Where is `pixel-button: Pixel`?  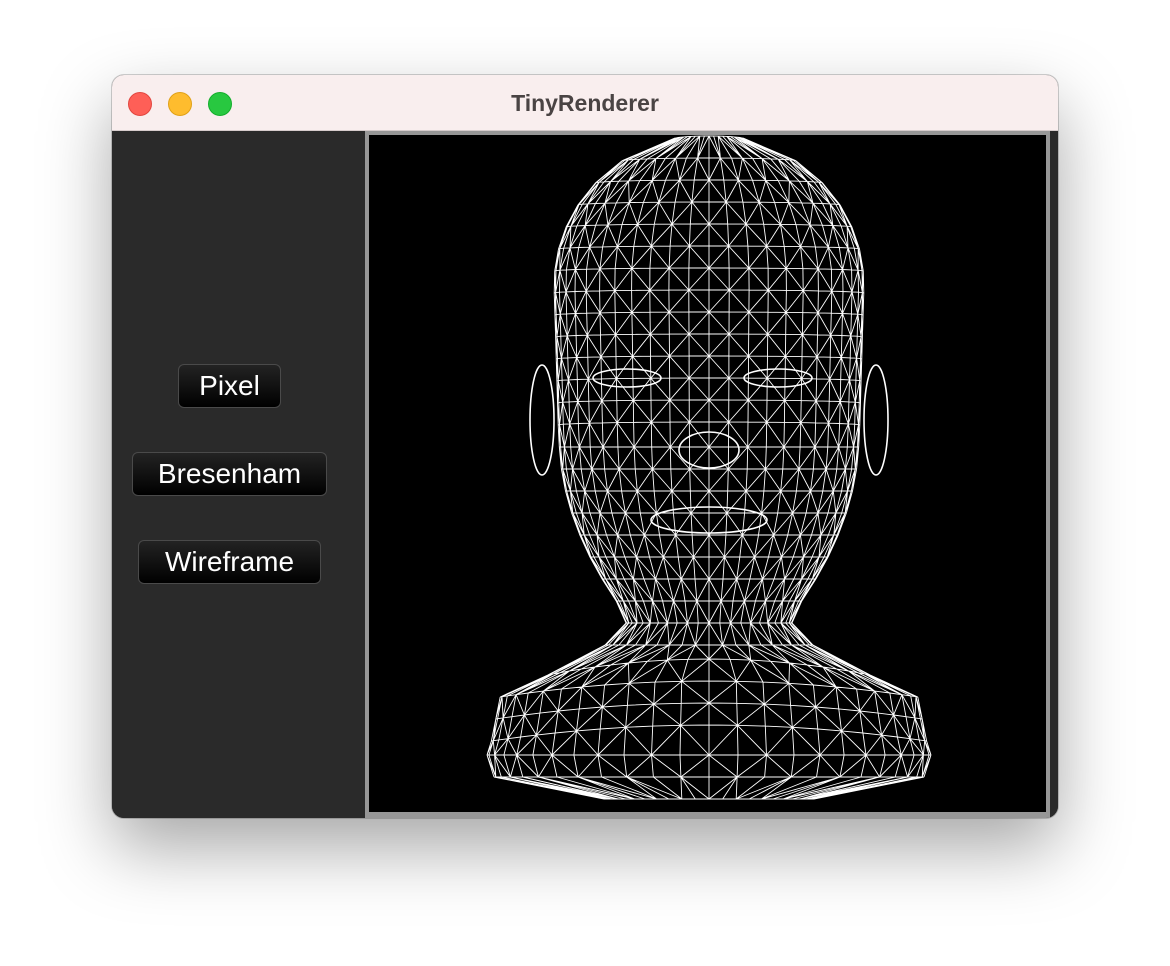 pixel-button: Pixel is located at coordinates (229, 386).